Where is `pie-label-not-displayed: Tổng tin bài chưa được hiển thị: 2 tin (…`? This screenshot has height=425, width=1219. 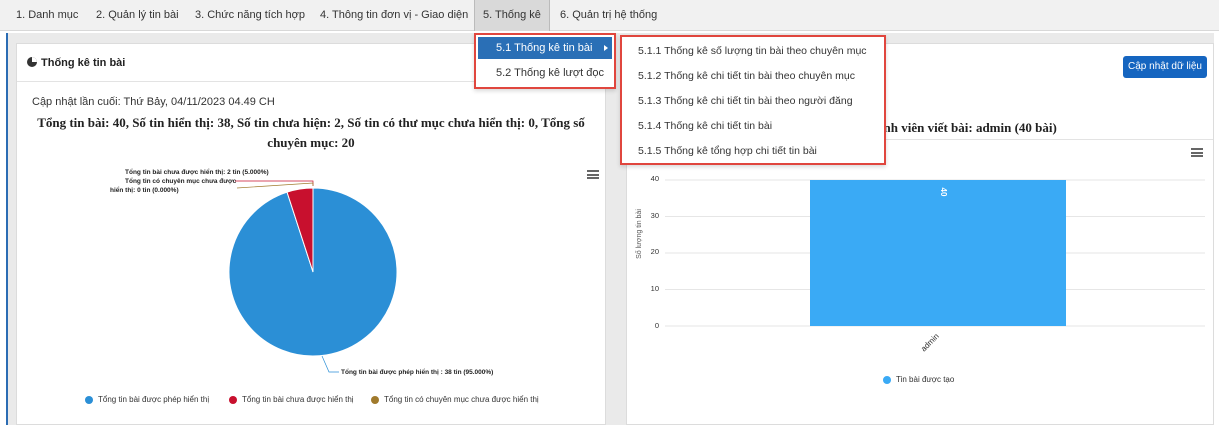 pie-label-not-displayed: Tổng tin bài chưa được hiển thị: 2 tin (… is located at coordinates (197, 172).